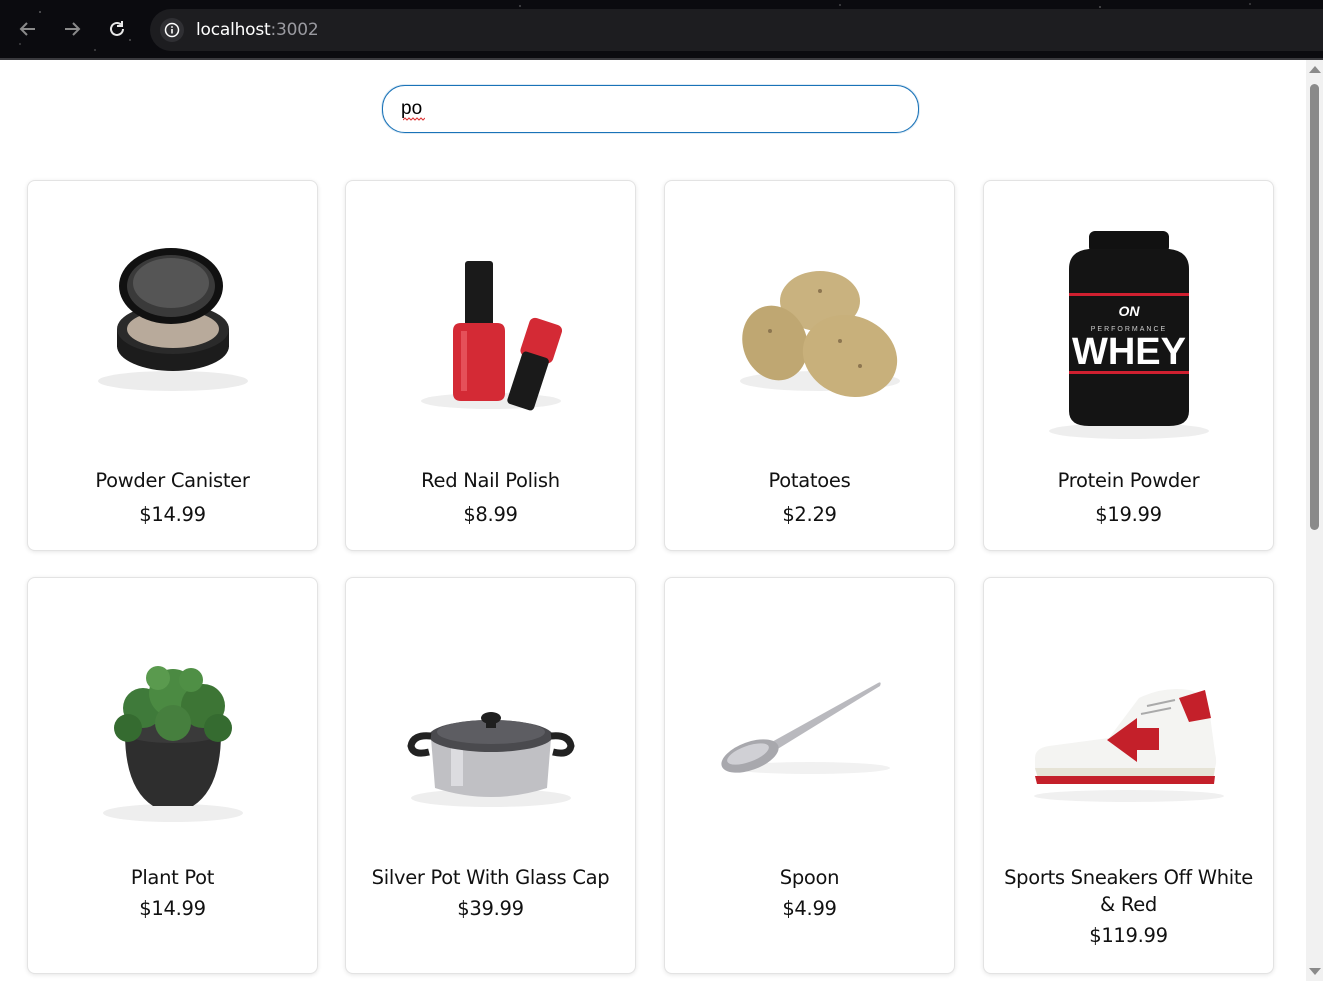 Image resolution: width=1323 pixels, height=981 pixels. Describe the element at coordinates (491, 728) in the screenshot. I see `cooking-pot-icon` at that location.